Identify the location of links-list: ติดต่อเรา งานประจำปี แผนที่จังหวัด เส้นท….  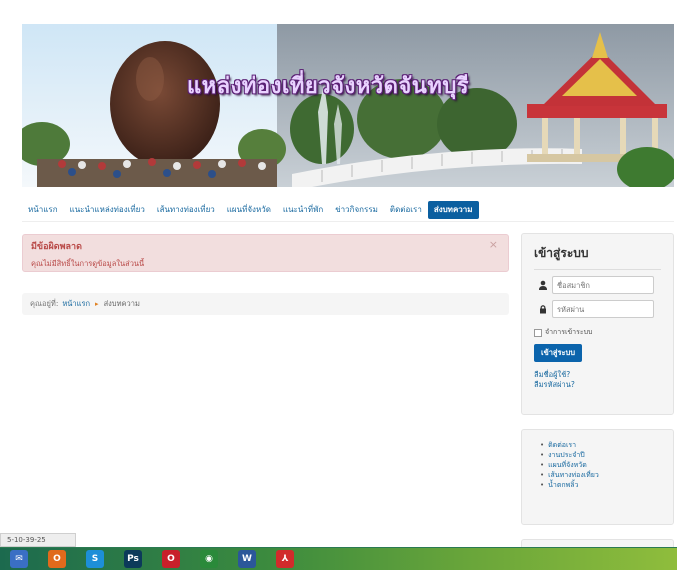
(606, 465).